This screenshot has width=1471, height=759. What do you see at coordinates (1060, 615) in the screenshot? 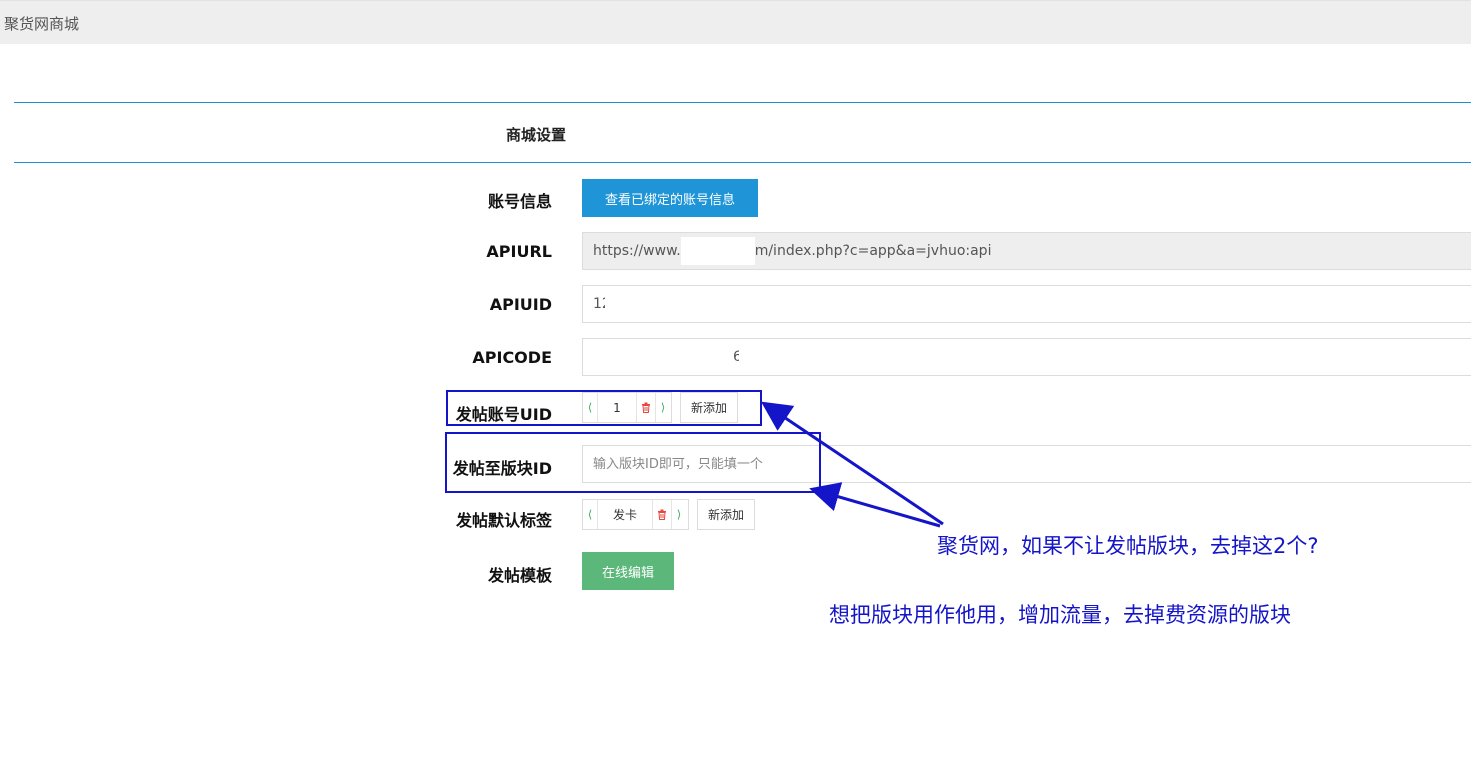
I see `annotation-note-2: 想把版块用作他用，增加流量，去掉费资源的版块` at bounding box center [1060, 615].